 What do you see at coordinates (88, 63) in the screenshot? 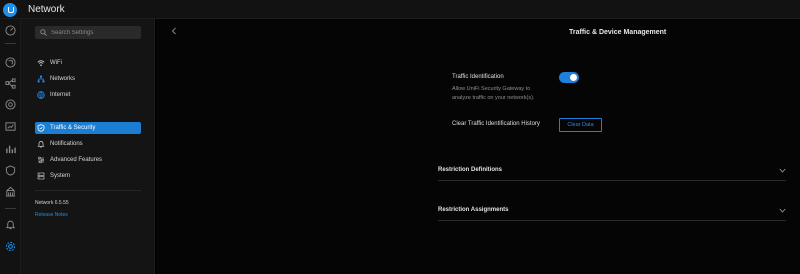
I see `sidebar-item-wifi: WiFi` at bounding box center [88, 63].